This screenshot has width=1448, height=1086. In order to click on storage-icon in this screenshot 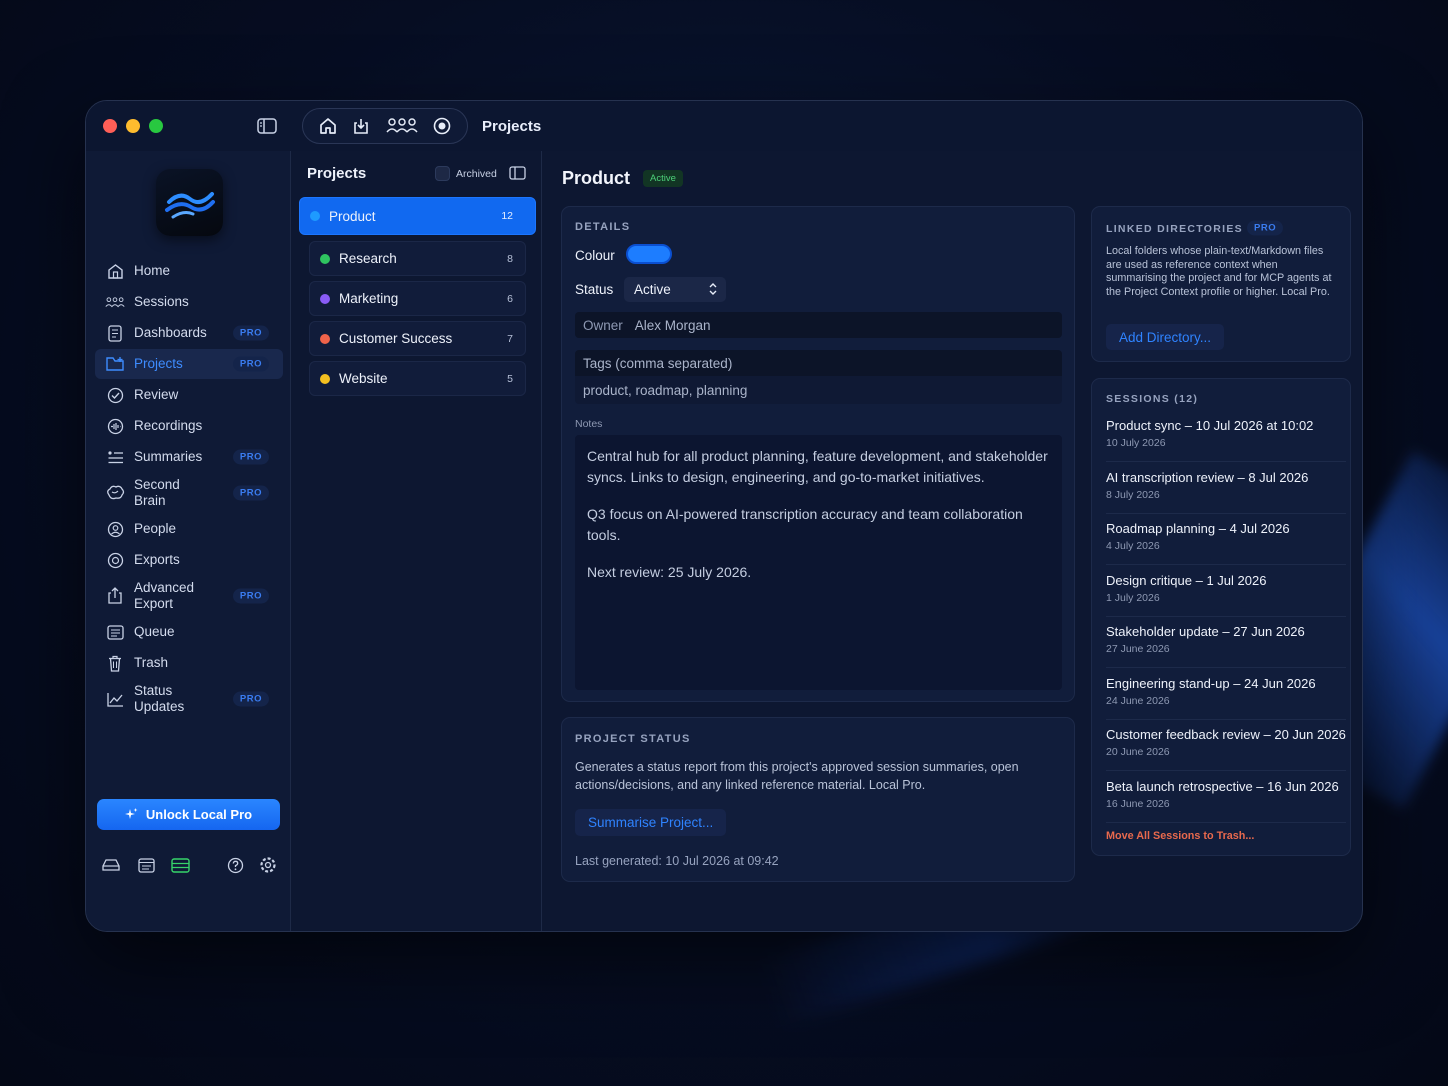, I will do `click(180, 865)`.